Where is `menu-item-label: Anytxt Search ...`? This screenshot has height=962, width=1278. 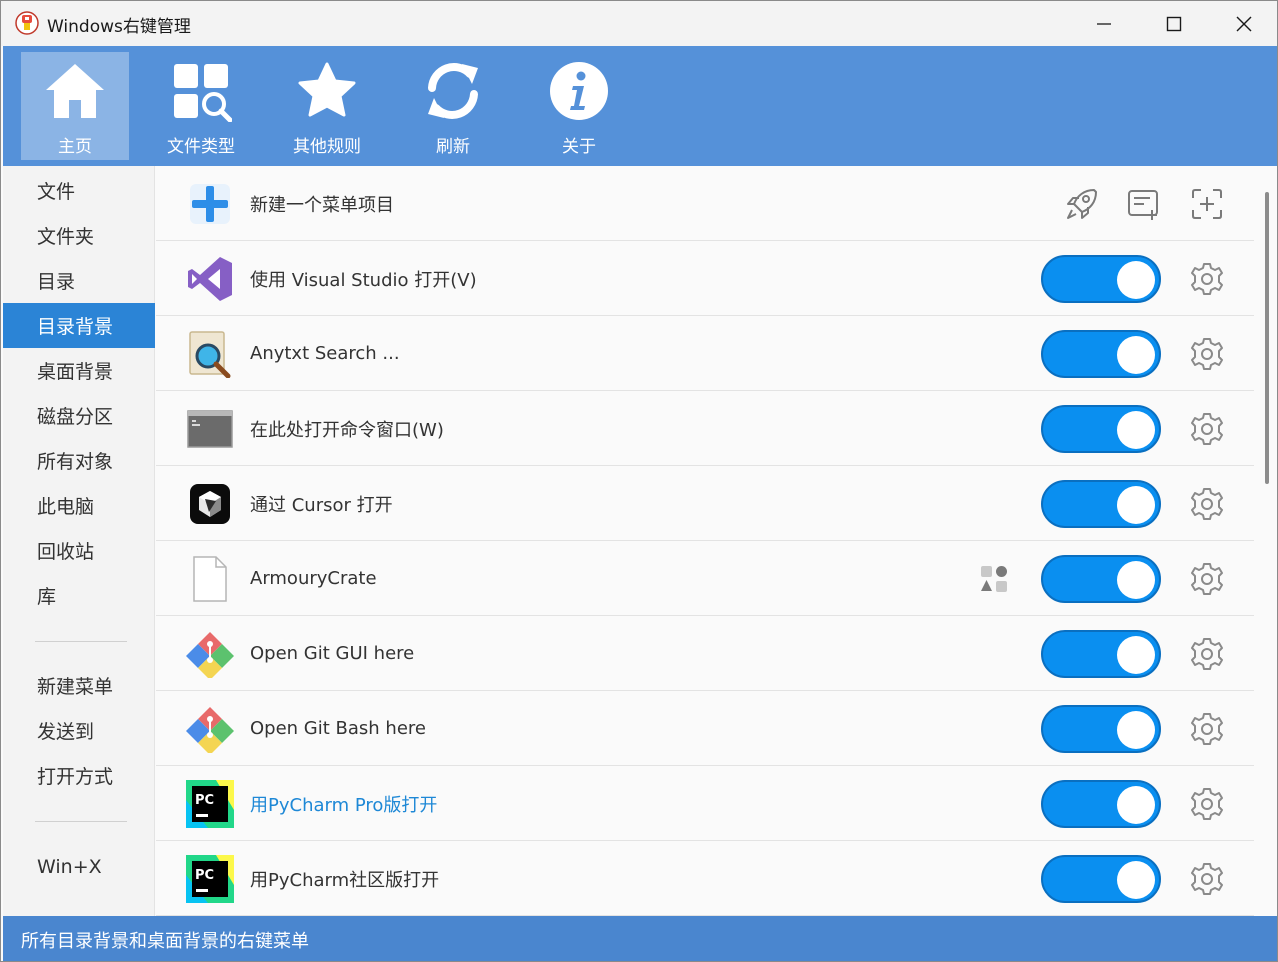
menu-item-label: Anytxt Search ... is located at coordinates (325, 353).